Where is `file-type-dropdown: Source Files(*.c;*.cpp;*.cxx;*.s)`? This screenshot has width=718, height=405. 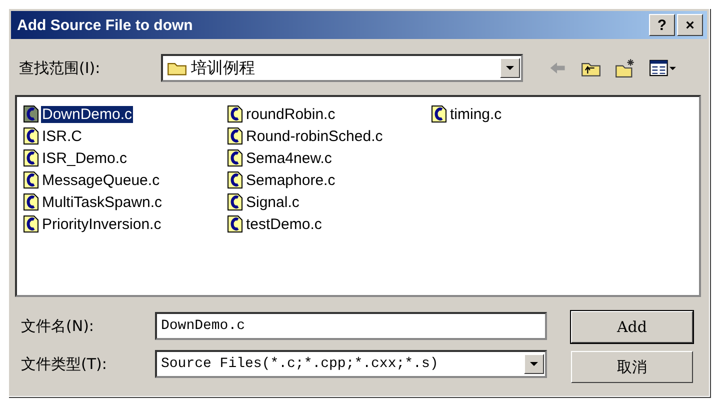 file-type-dropdown: Source Files(*.c;*.cpp;*.cxx;*.s) is located at coordinates (351, 364).